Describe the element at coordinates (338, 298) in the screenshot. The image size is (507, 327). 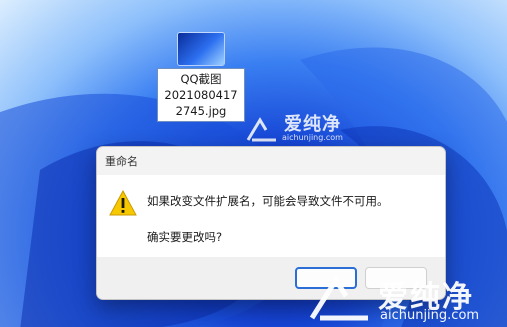
I see `aichunjing-logo-large-icon` at that location.